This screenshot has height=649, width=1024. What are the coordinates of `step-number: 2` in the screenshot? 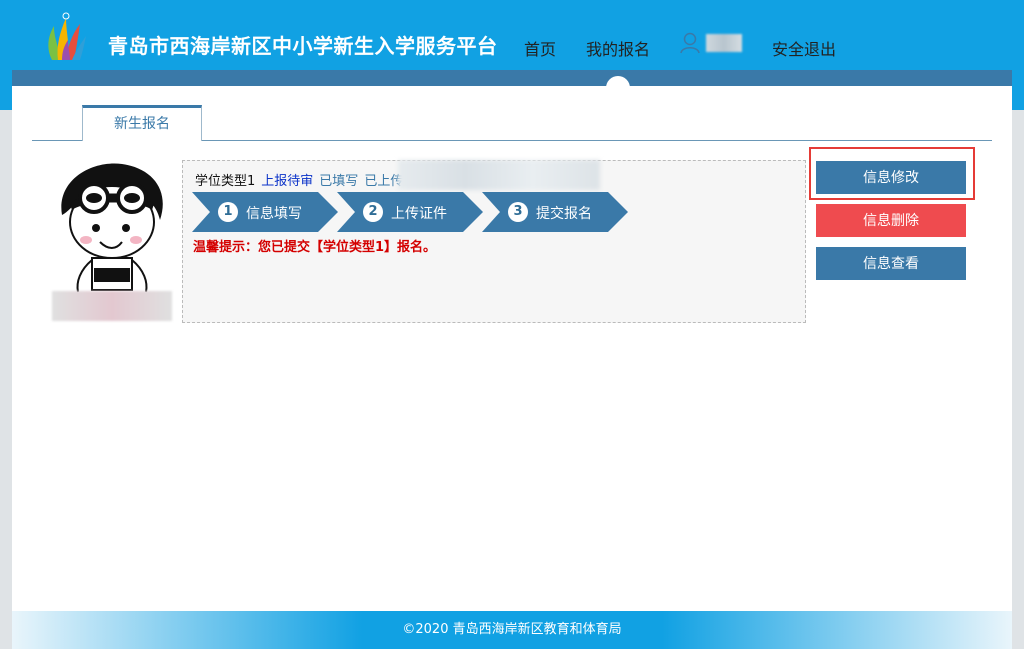 It's located at (373, 212).